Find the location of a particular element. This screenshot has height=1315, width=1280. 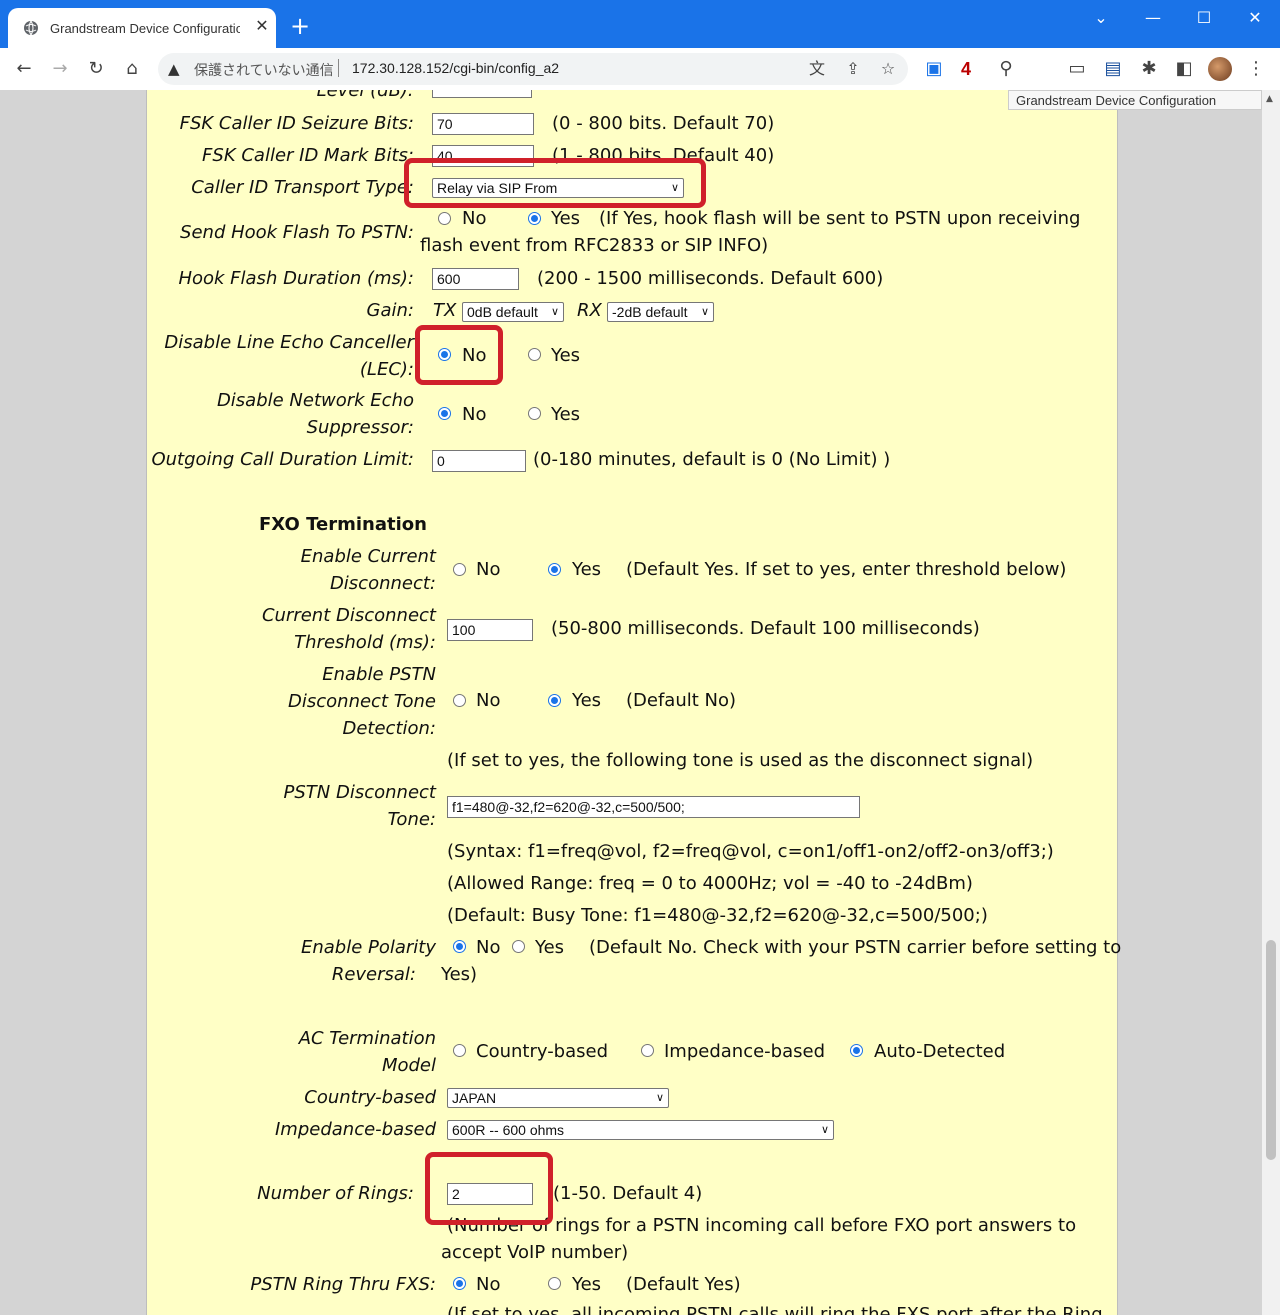

share-icon: ⇪ is located at coordinates (853, 69).